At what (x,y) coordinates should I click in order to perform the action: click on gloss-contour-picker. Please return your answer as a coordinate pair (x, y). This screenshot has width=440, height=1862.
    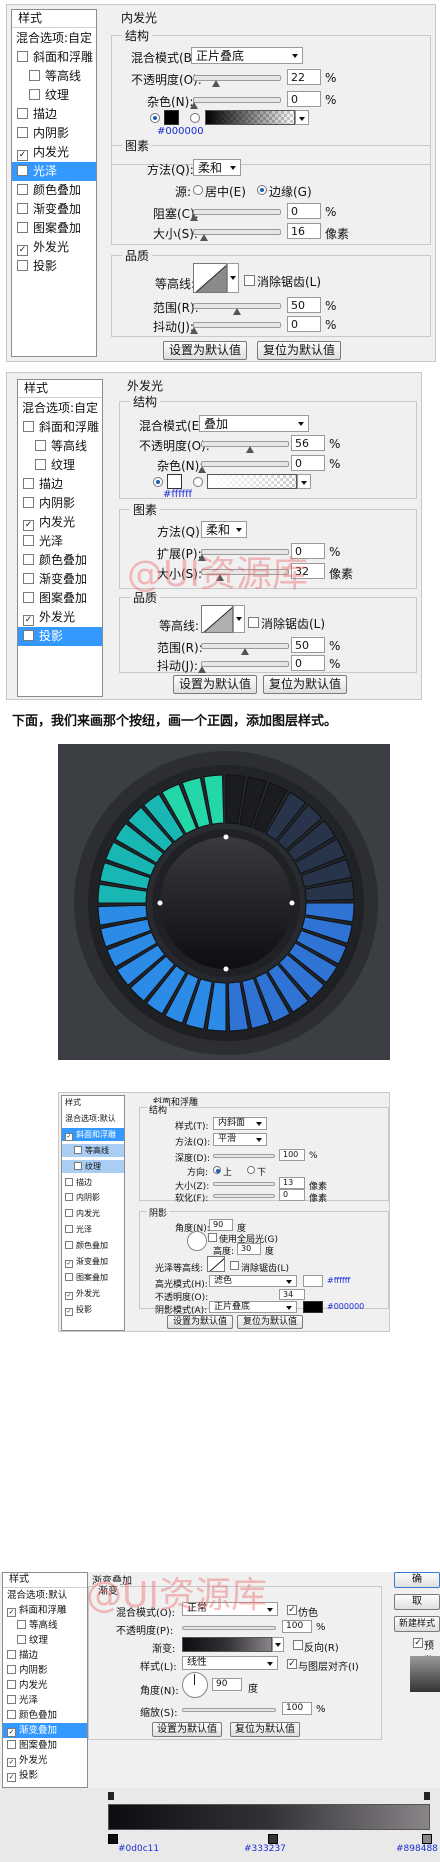
    Looking at the image, I should click on (216, 1264).